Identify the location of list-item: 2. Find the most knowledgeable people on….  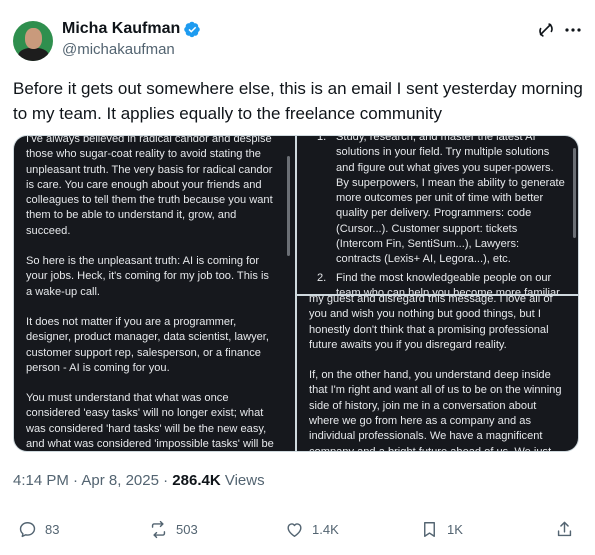
(437, 282).